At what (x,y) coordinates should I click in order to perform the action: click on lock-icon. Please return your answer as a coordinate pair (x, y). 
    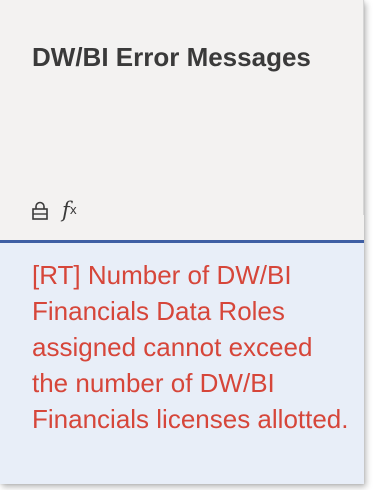
    Looking at the image, I should click on (40, 210).